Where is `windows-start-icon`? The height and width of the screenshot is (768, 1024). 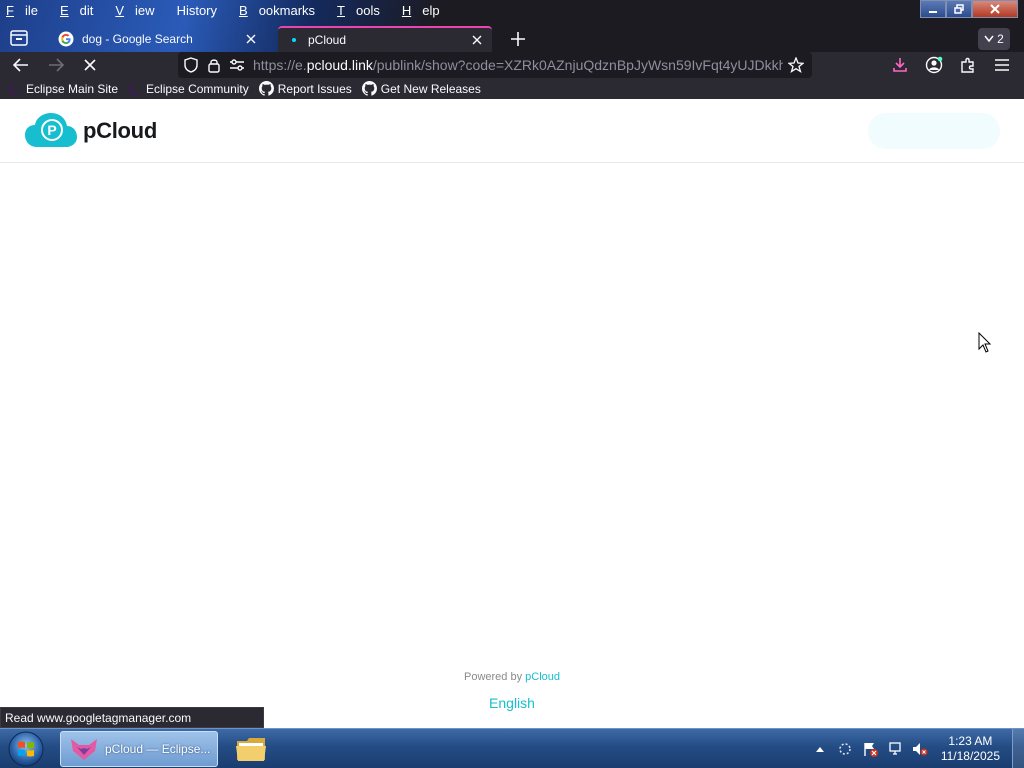
windows-start-icon is located at coordinates (26, 749).